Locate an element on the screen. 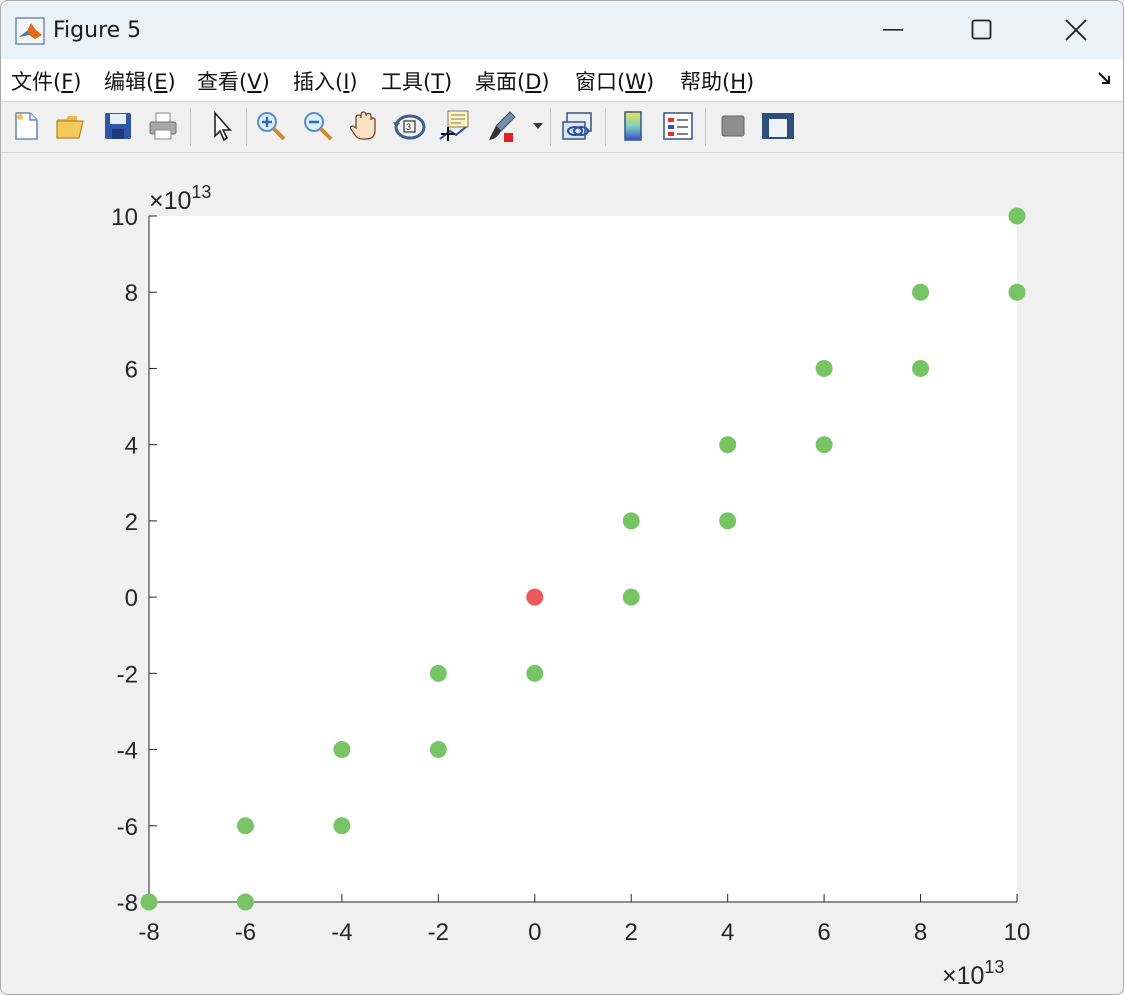  brush-dropdown-icon is located at coordinates (538, 126).